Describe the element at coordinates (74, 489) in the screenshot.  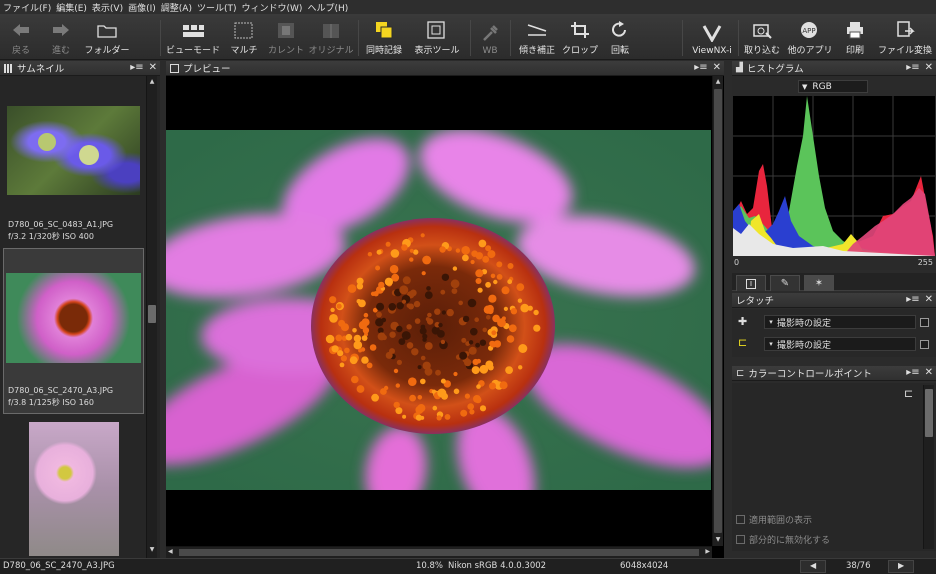
I see `thumbnail-image-partial` at that location.